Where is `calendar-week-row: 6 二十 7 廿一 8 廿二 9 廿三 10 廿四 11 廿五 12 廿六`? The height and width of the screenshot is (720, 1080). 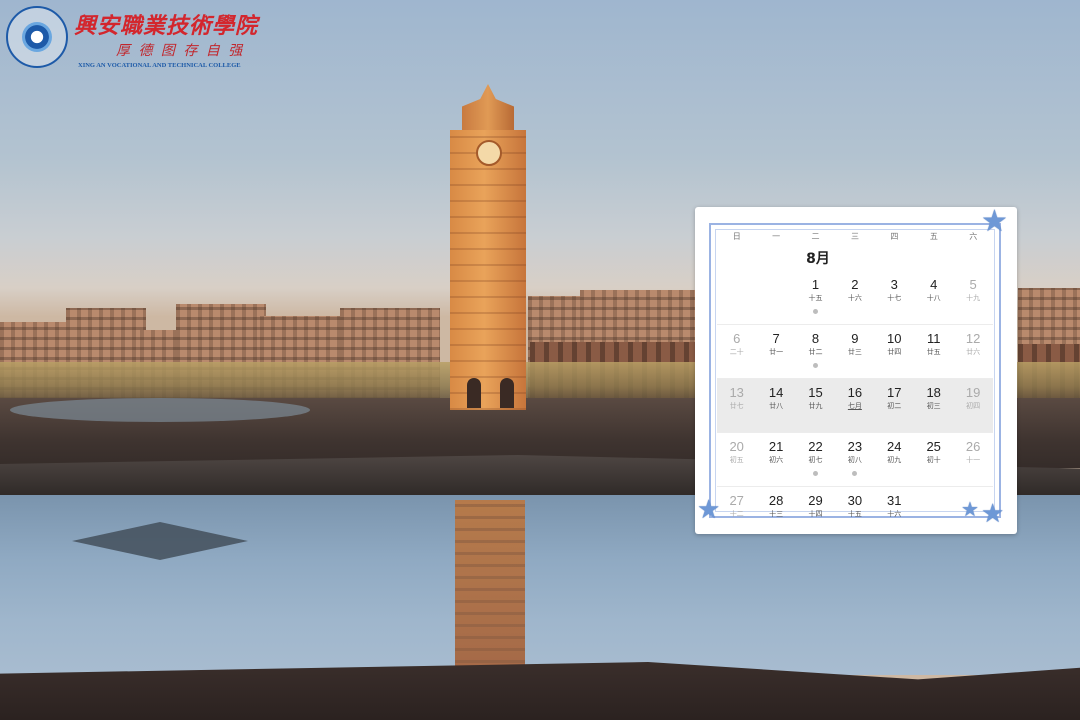 calendar-week-row: 6 二十 7 廿一 8 廿二 9 廿三 10 廿四 11 廿五 12 廿六 is located at coordinates (855, 351).